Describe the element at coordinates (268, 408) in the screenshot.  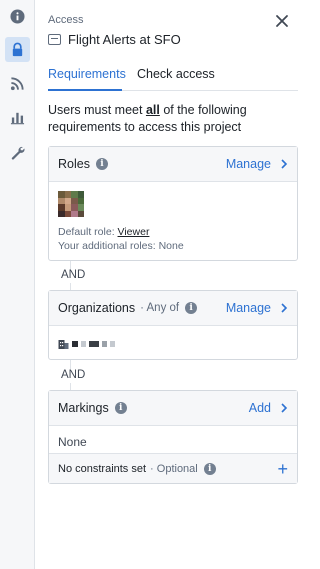
I see `markings-add-button: Add` at that location.